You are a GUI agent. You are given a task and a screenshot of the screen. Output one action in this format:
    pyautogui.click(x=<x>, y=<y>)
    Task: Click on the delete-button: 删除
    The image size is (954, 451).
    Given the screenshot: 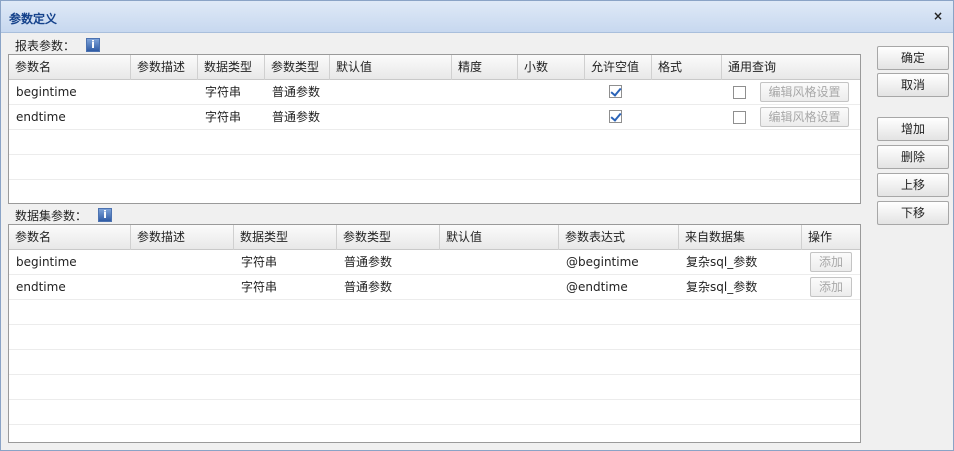 What is the action you would take?
    pyautogui.click(x=913, y=157)
    